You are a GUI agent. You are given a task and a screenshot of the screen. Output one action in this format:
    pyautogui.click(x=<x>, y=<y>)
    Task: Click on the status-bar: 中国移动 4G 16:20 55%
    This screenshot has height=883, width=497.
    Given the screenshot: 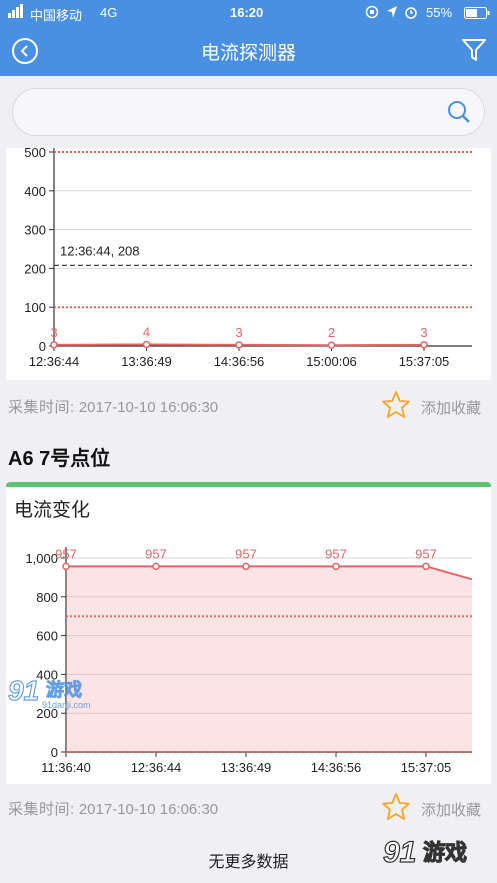 What is the action you would take?
    pyautogui.click(x=248, y=13)
    